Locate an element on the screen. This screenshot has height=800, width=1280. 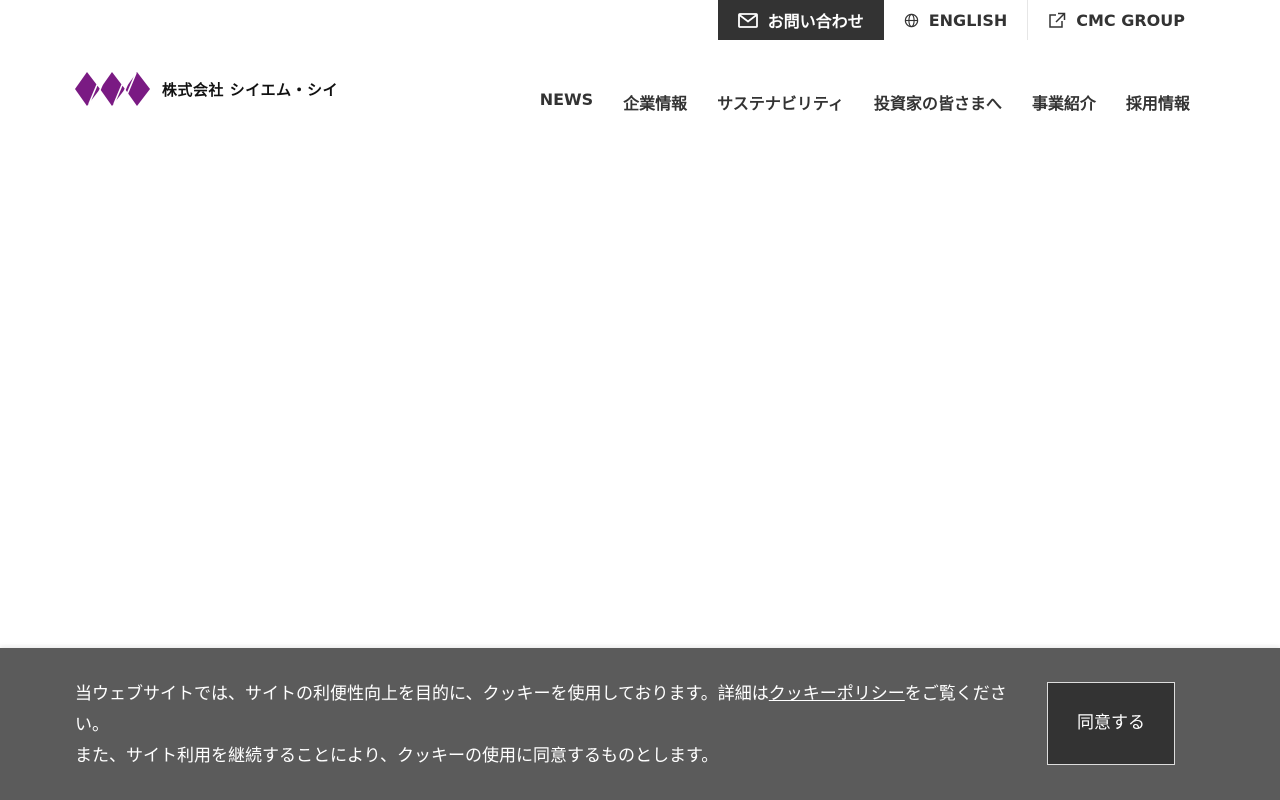
utility-bar: お問い合わせ ENGLISH CMC GROUP is located at coordinates (961, 20).